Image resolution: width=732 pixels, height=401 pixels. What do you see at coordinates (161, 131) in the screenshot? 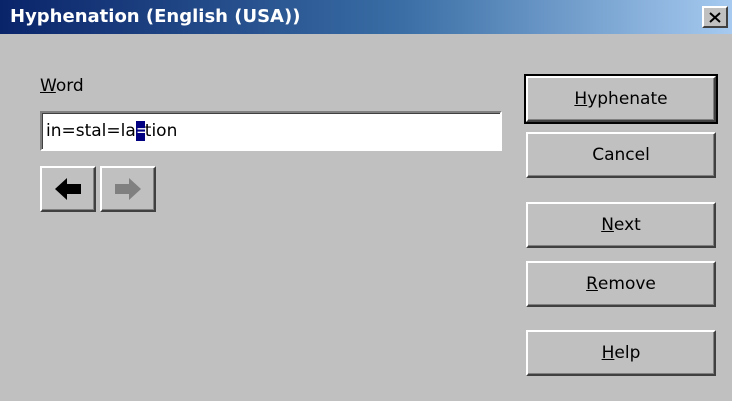
I see `word-text-after: tion` at bounding box center [161, 131].